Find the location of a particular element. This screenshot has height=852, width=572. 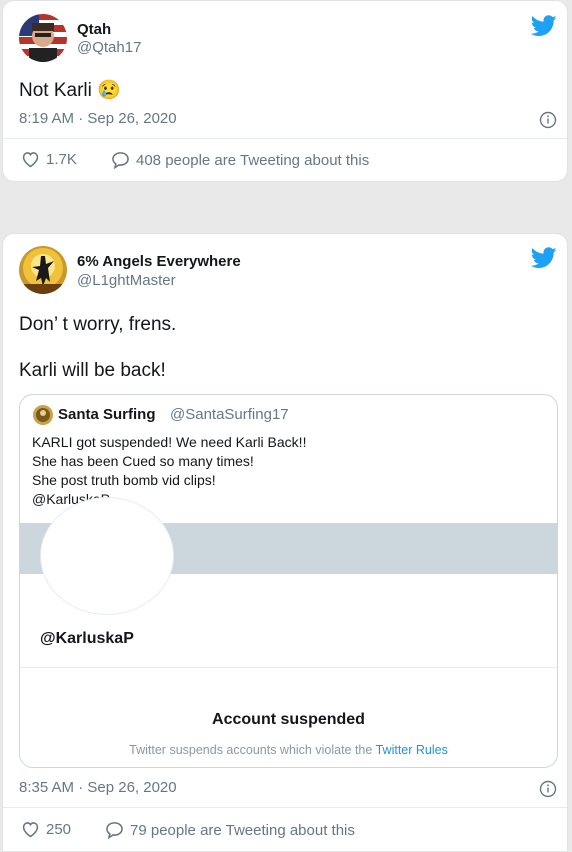

tweet-timestamp: 8:19 AM · Sep 26, 2020 is located at coordinates (98, 118).